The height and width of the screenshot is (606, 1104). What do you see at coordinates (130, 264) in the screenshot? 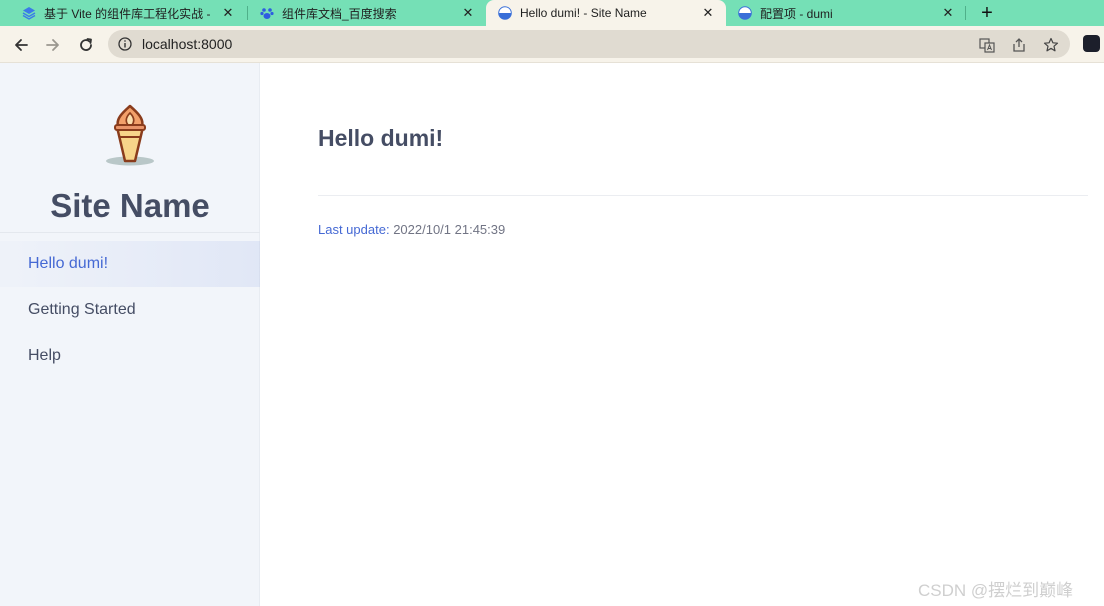
I see `sidebar-item-hello-dumi: Hello dumi!` at bounding box center [130, 264].